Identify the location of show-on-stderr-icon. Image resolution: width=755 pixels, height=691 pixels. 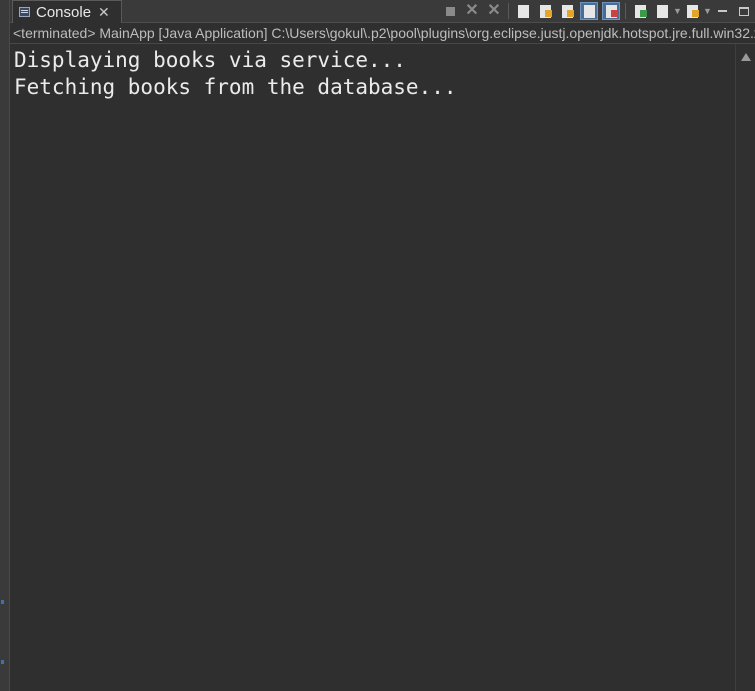
(611, 11).